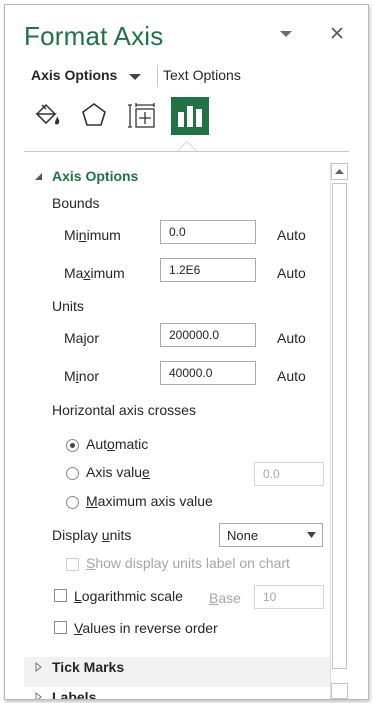 Image resolution: width=373 pixels, height=703 pixels. Describe the element at coordinates (271, 535) in the screenshot. I see `display-units-select: None` at that location.